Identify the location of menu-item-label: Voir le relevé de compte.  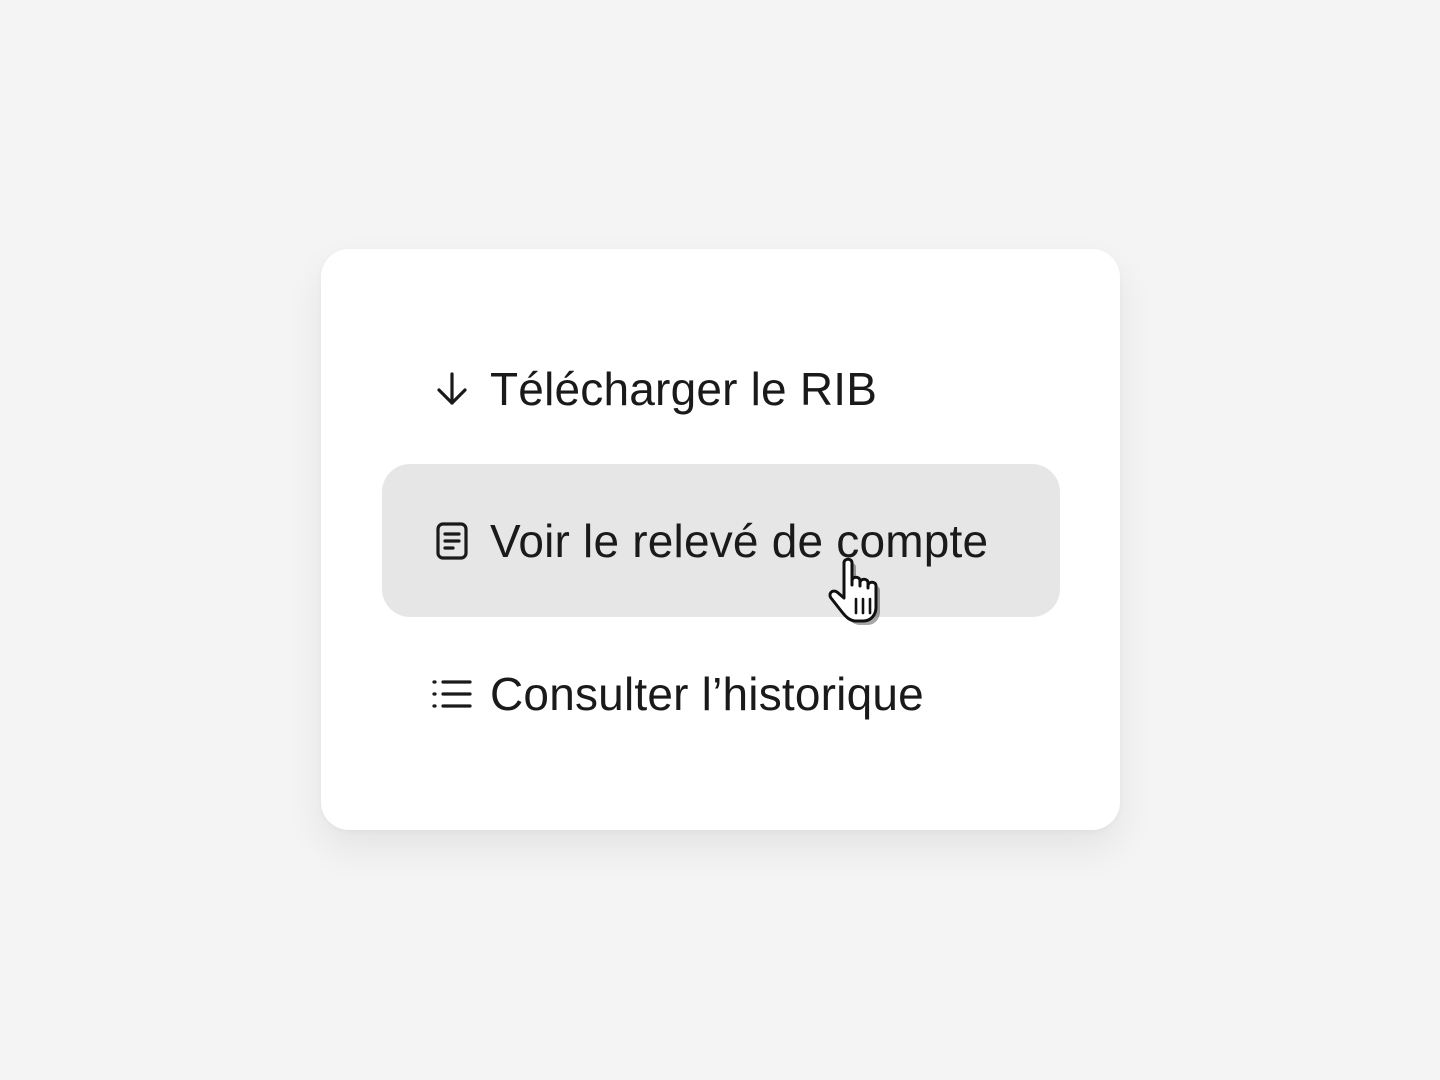
(739, 540).